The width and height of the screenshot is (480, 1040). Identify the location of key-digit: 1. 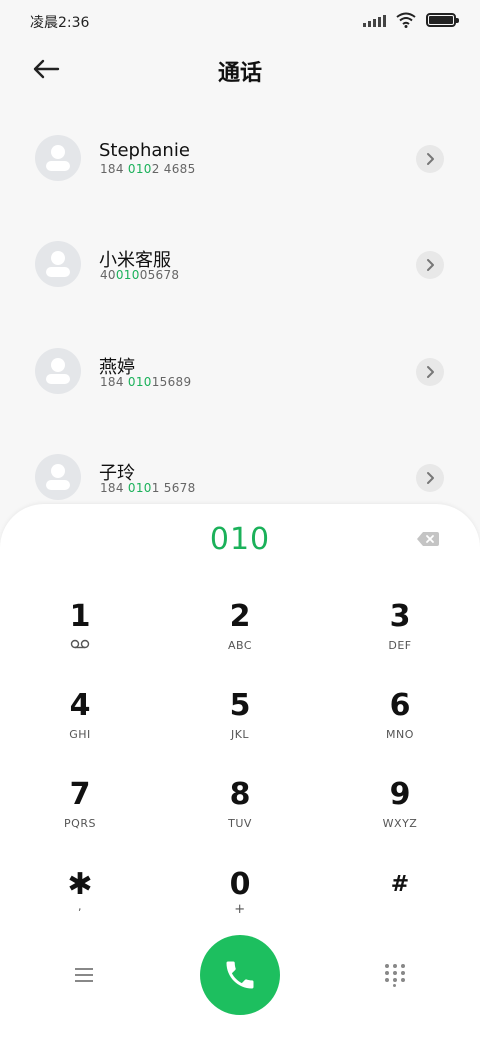
(80, 616).